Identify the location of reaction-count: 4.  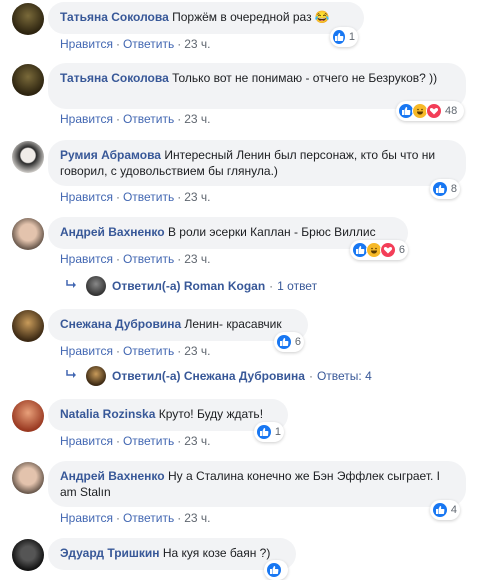
(453, 510).